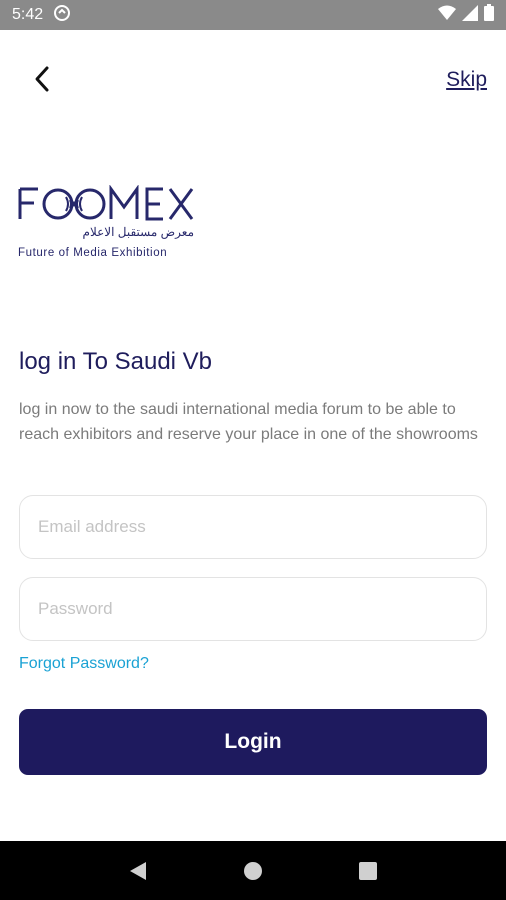  What do you see at coordinates (470, 15) in the screenshot?
I see `signal-icon` at bounding box center [470, 15].